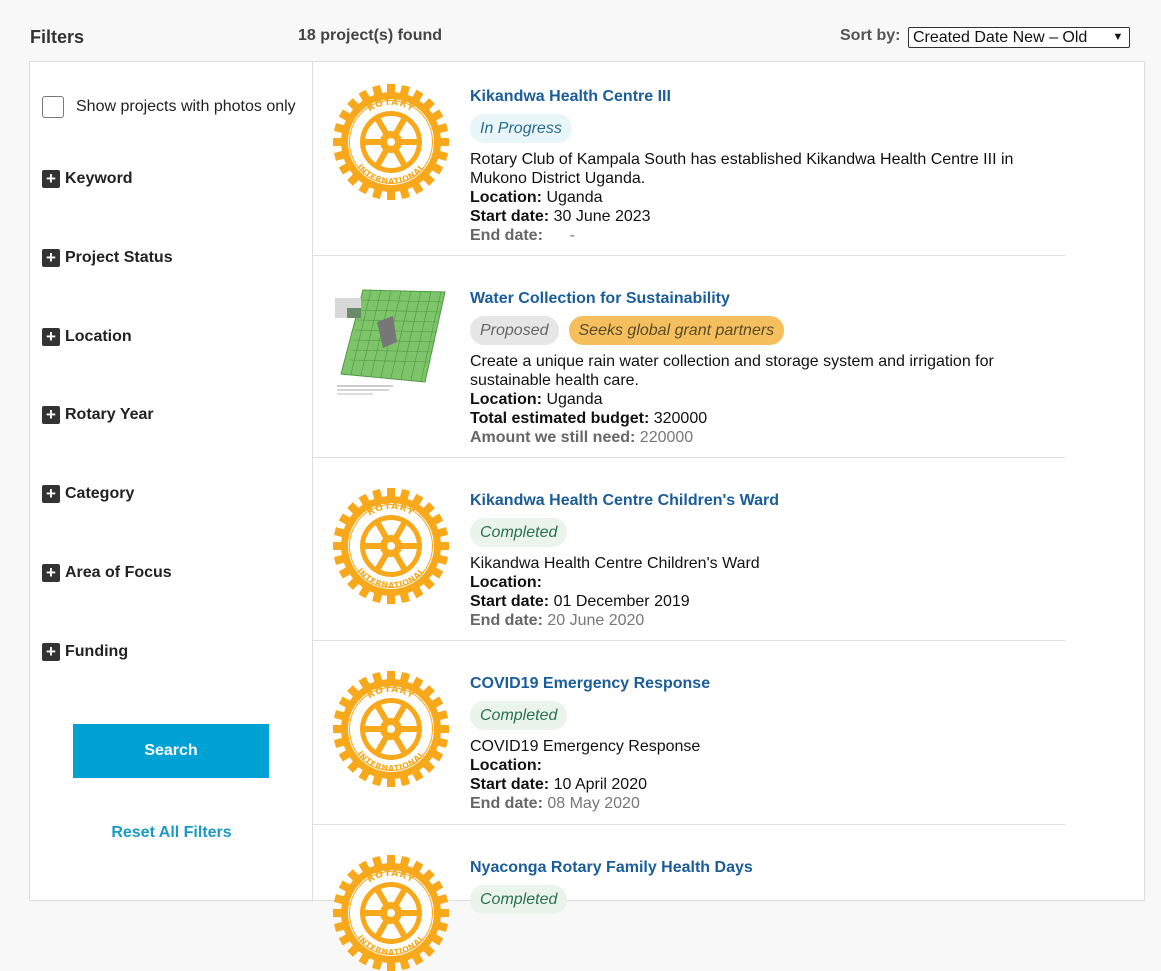 This screenshot has width=1161, height=971. Describe the element at coordinates (391, 344) in the screenshot. I see `site-map-thumbnail` at that location.